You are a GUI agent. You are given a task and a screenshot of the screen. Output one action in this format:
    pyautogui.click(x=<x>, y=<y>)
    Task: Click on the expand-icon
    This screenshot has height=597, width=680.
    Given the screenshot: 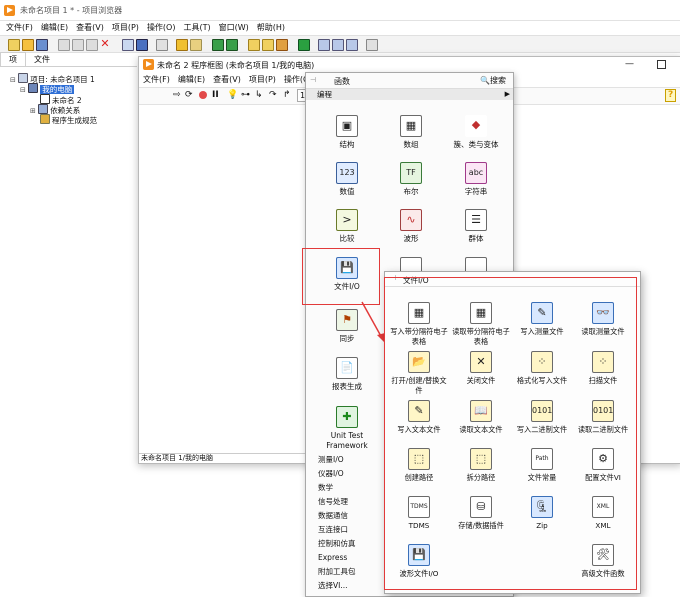 What is the action you would take?
    pyautogui.click(x=254, y=45)
    